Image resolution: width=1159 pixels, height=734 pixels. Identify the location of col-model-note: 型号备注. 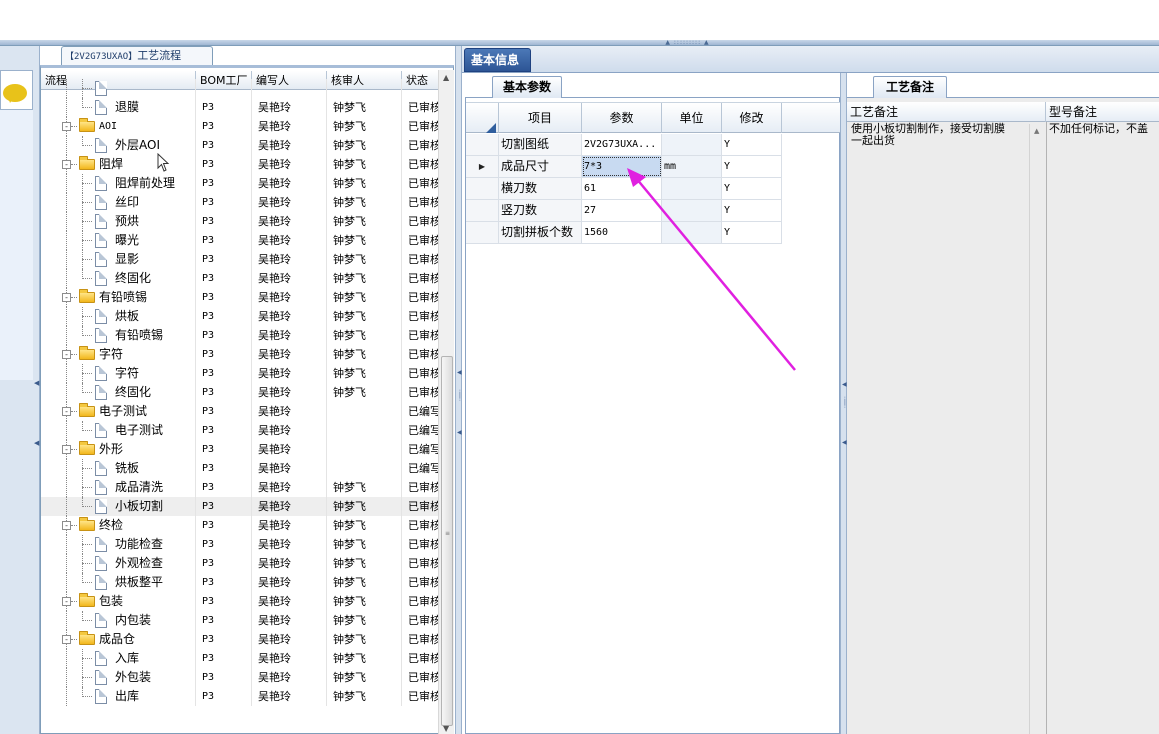
(1102, 112).